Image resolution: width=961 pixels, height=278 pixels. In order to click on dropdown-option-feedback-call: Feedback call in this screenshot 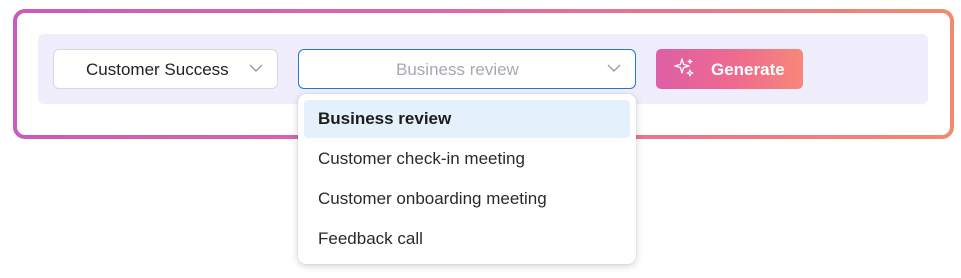, I will do `click(467, 239)`.